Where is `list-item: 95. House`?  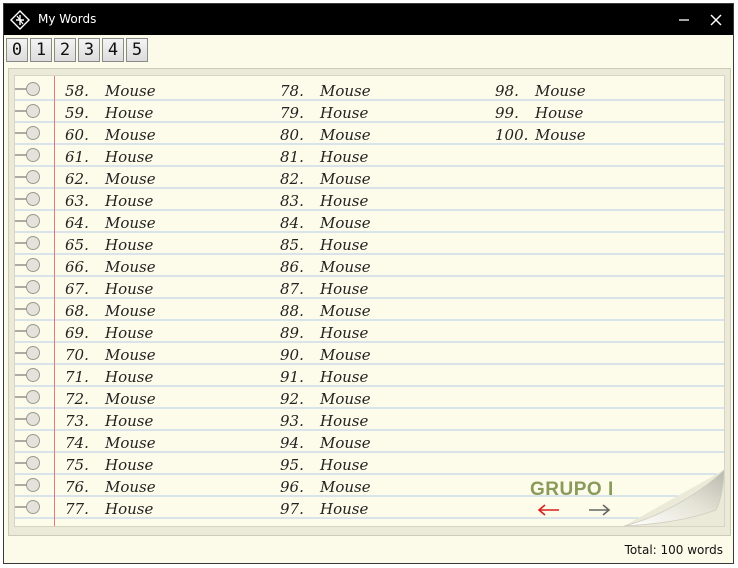 list-item: 95. House is located at coordinates (324, 465).